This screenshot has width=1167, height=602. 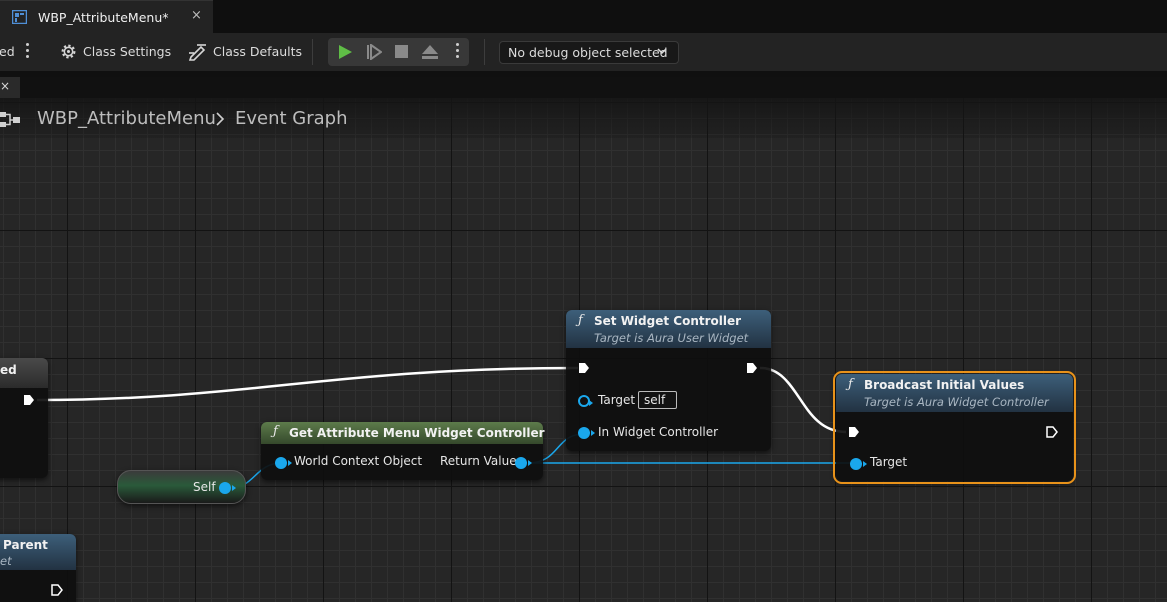 I want to click on node-title: Get Attribute Menu Widget Controller, so click(x=417, y=433).